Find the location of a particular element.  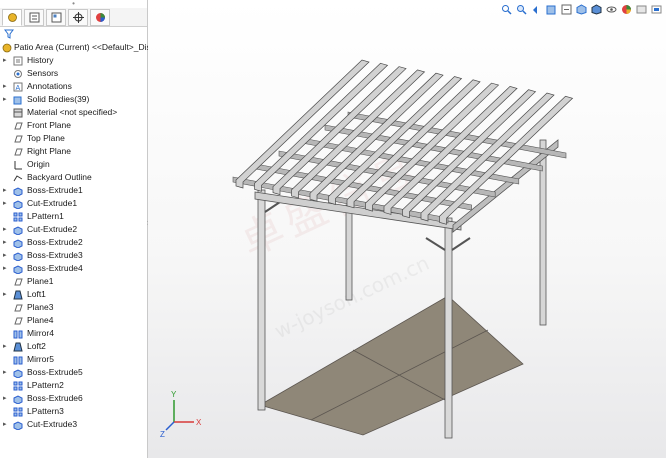

tree-item: ▸ Boss-Extrude3 is located at coordinates (73, 255).